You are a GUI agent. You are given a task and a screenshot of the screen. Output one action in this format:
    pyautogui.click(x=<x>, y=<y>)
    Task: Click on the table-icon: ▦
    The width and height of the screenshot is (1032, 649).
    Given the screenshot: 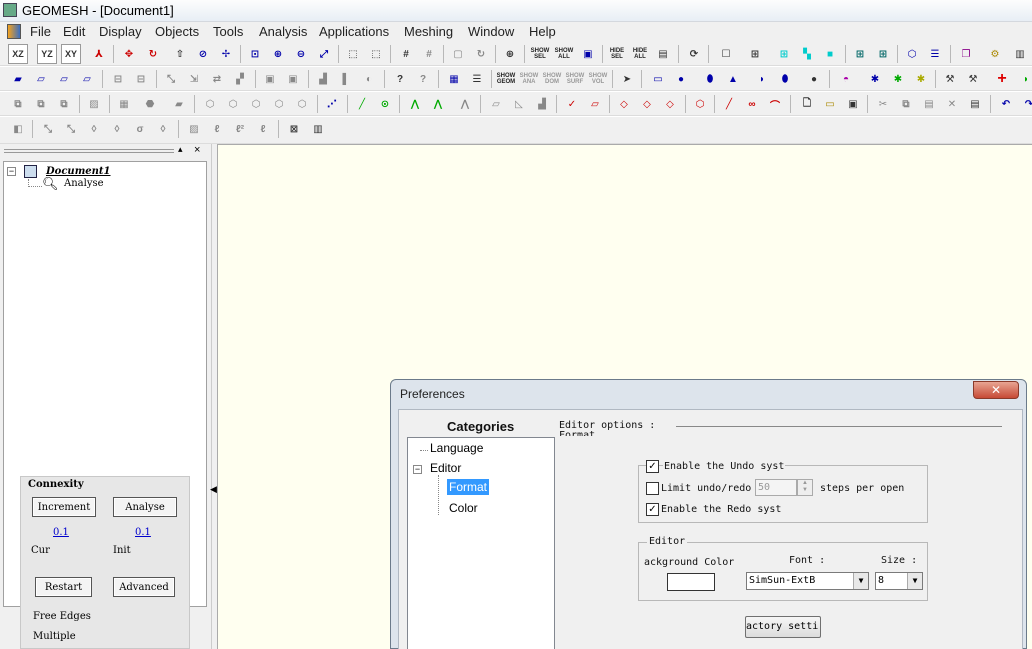 What is the action you would take?
    pyautogui.click(x=454, y=79)
    